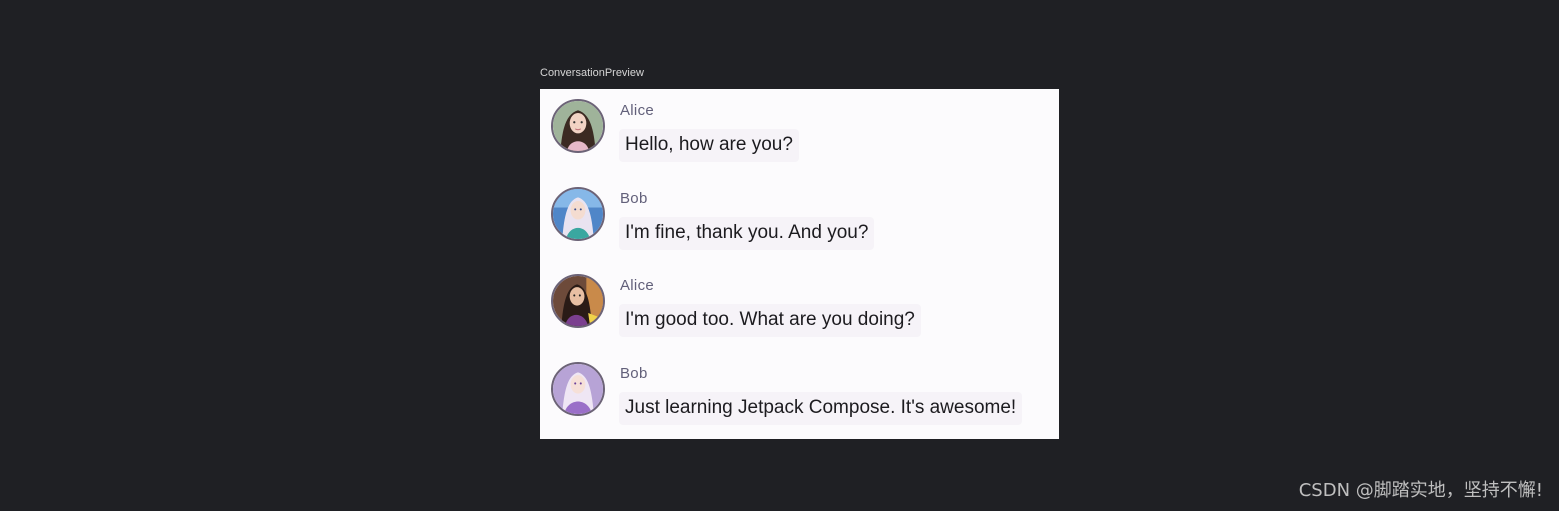  I want to click on message-item: Alice I'm good too. What are you doing?, so click(799, 308).